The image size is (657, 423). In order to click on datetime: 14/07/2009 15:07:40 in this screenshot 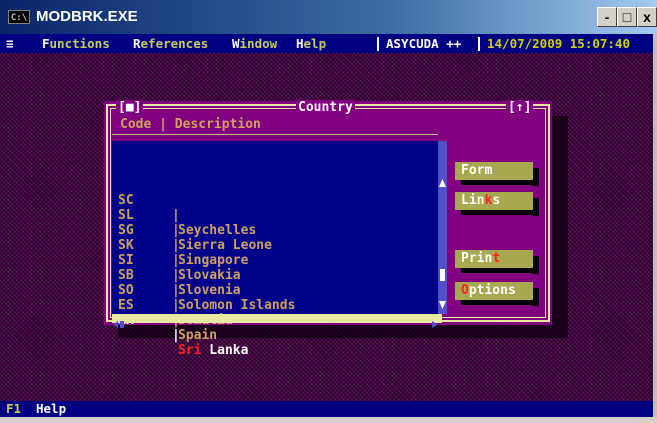, I will do `click(558, 43)`.